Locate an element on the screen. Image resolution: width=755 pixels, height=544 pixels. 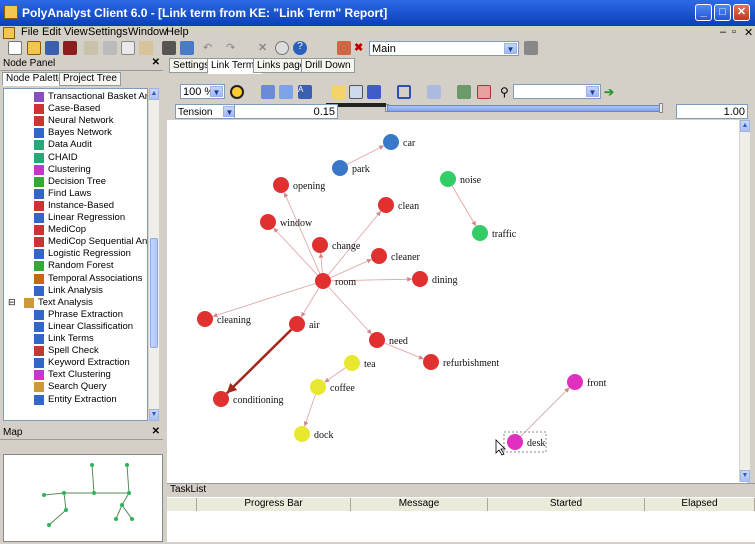
graph-node-air is located at coordinates (297, 324).